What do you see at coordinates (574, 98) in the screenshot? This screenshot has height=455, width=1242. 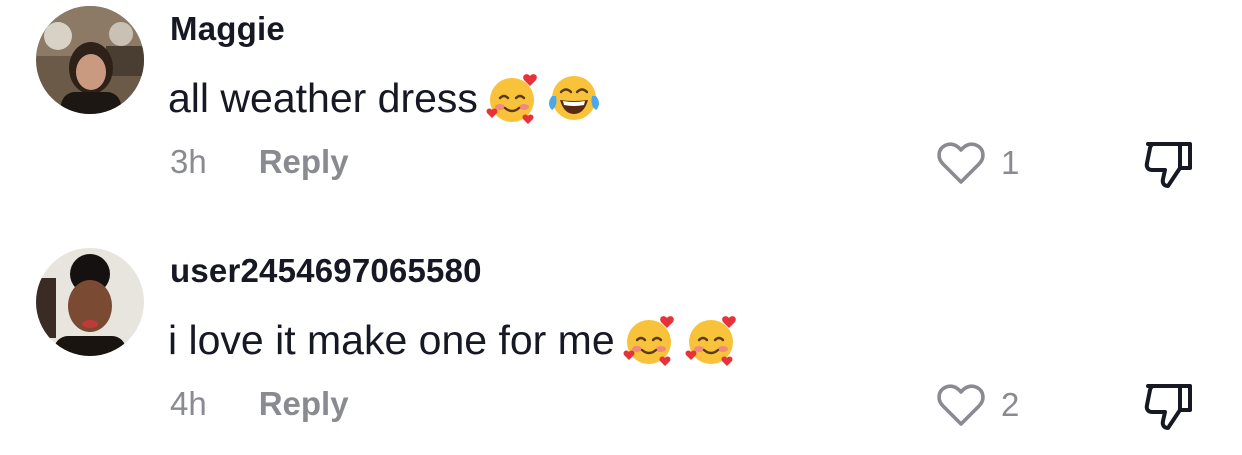 I see `face-with-tears-of-joy-icon` at bounding box center [574, 98].